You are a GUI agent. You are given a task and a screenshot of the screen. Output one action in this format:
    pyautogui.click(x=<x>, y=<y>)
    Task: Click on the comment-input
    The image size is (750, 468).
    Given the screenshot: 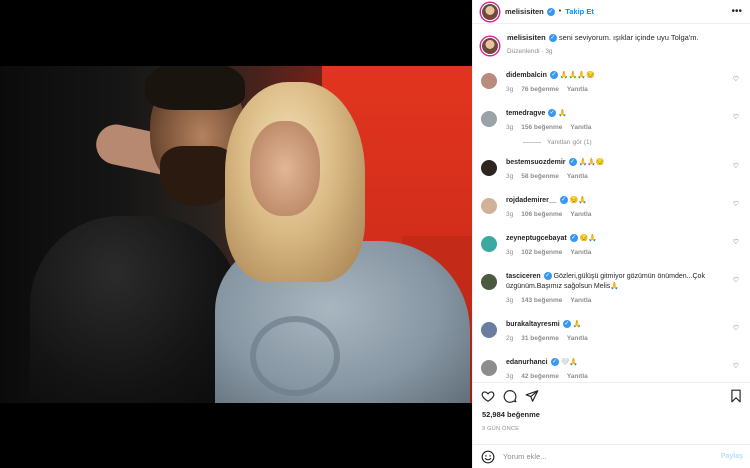 What is the action you would take?
    pyautogui.click(x=612, y=456)
    